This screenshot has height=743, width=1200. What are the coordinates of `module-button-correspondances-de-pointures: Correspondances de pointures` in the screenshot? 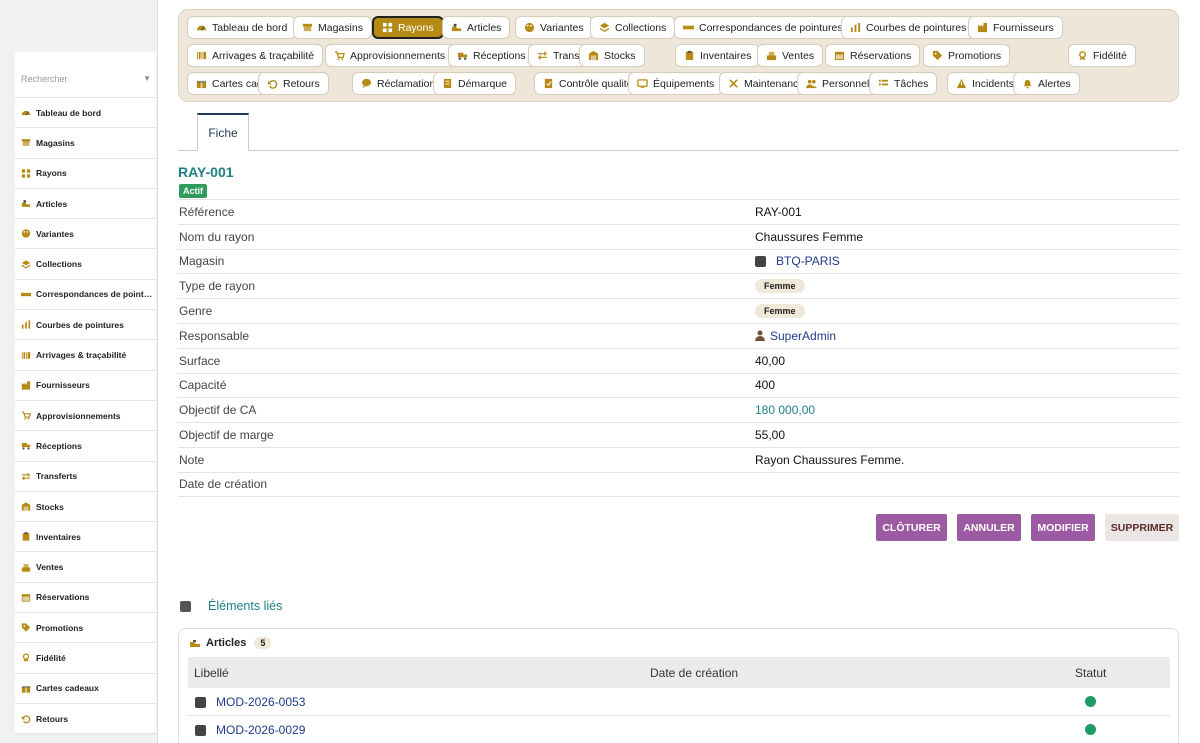 It's located at (763, 27).